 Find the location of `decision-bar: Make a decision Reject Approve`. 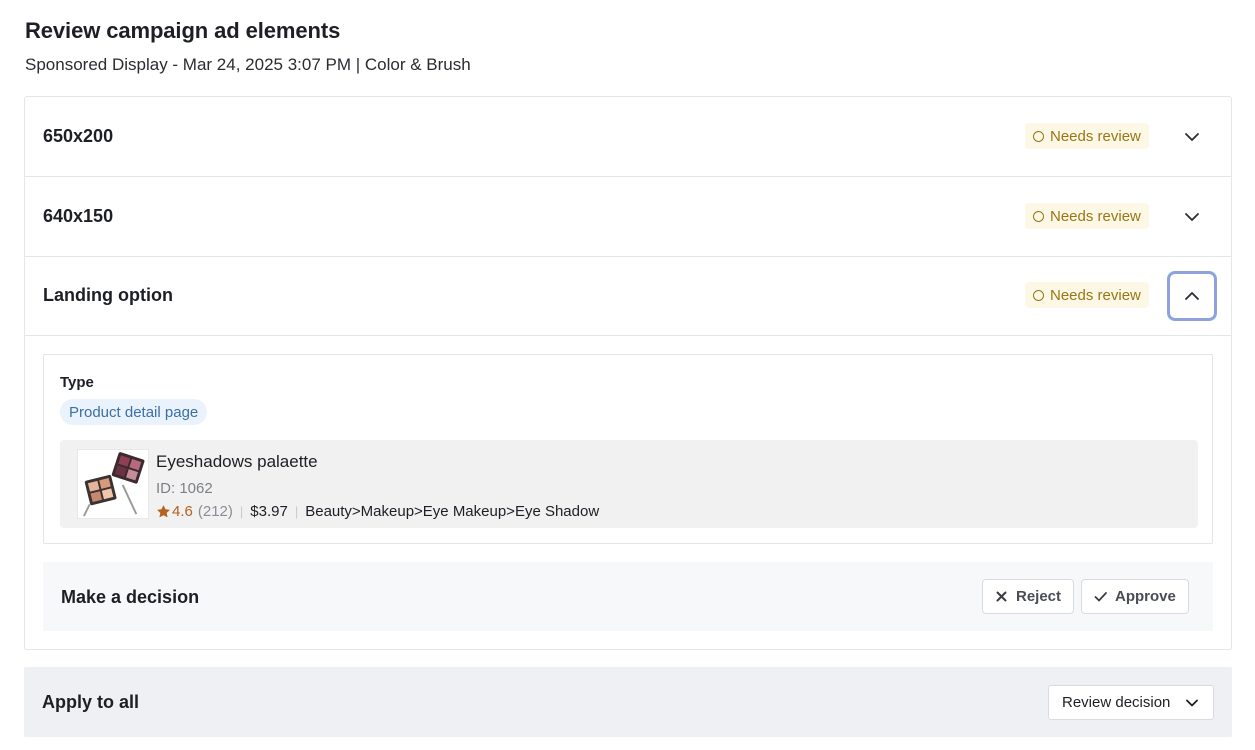

decision-bar: Make a decision Reject Approve is located at coordinates (628, 596).